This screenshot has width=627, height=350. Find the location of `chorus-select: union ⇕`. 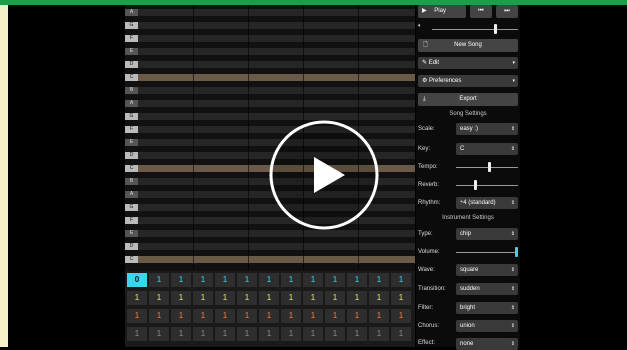

chorus-select: union ⇕ is located at coordinates (487, 326).